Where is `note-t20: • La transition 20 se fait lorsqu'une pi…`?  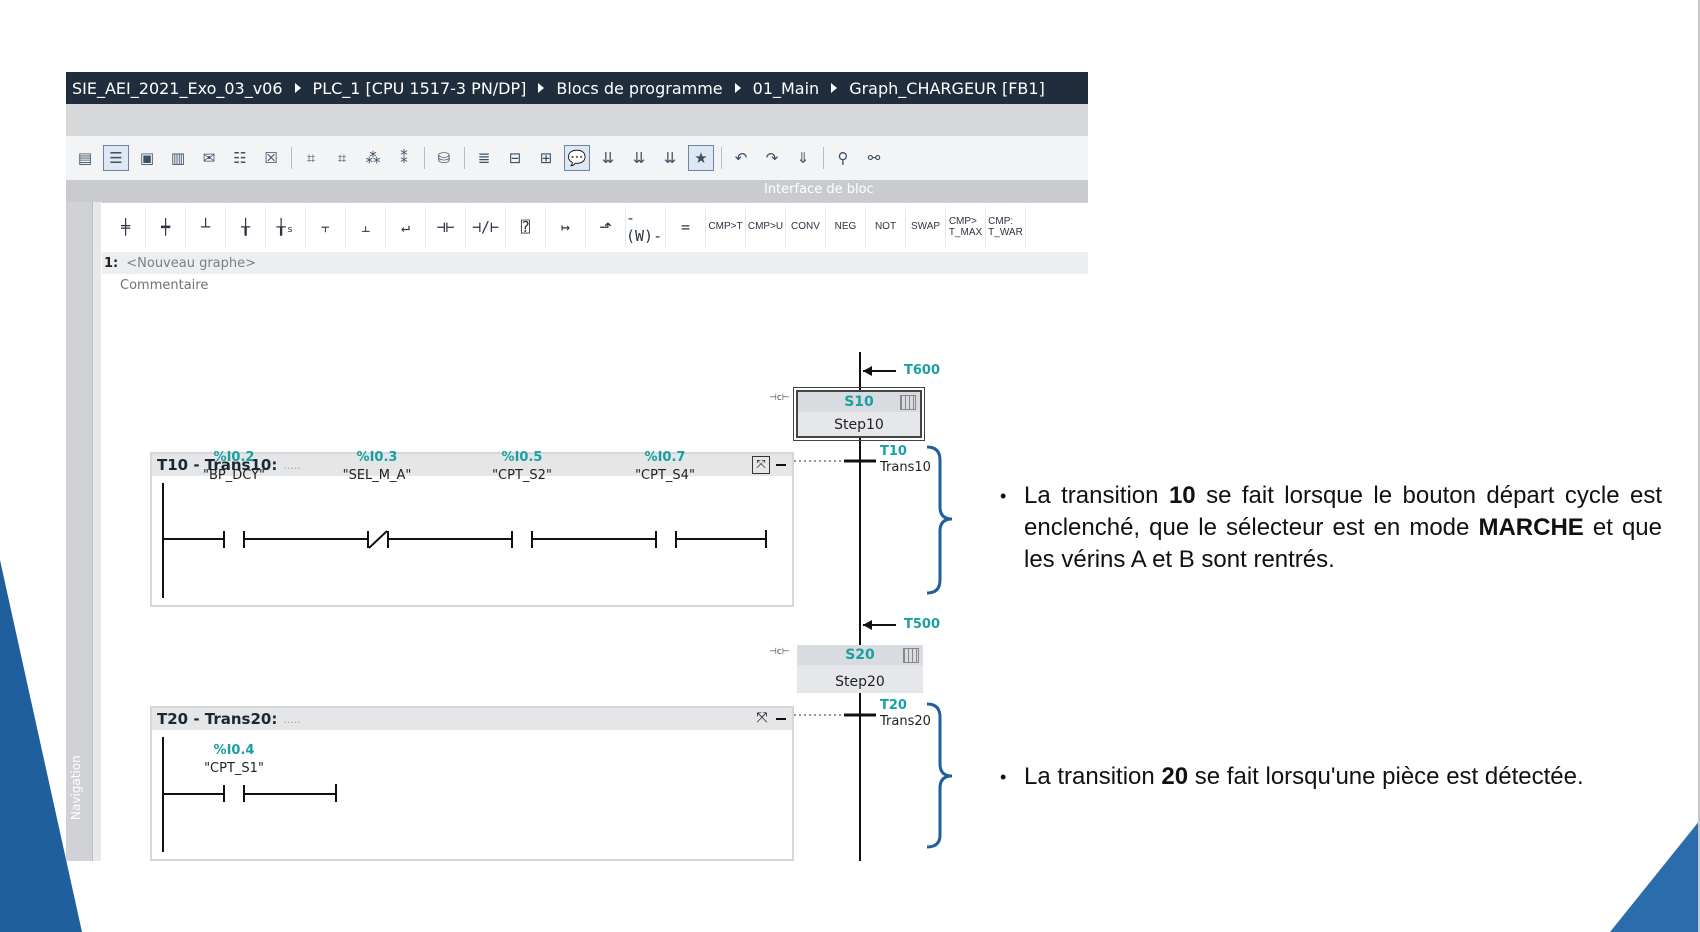
note-t20: • La transition 20 se fait lorsqu'une pi… is located at coordinates (1331, 781).